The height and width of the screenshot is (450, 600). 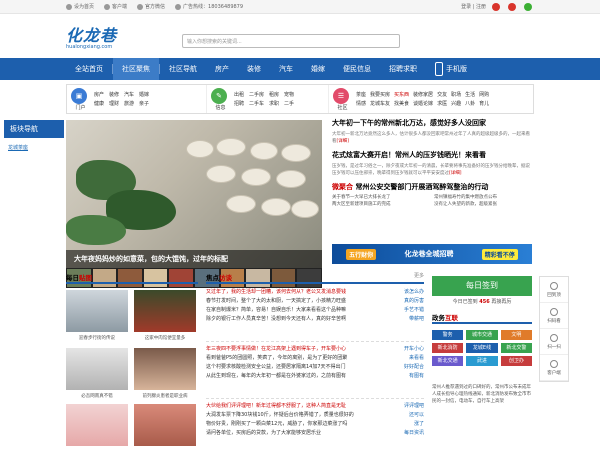 What do you see at coordinates (315, 406) in the screenshot?
I see `list-item: 大伙给我们评评理吧！新年过得都不舒服了，这种人简直是无耻 评评理吧` at bounding box center [315, 406].